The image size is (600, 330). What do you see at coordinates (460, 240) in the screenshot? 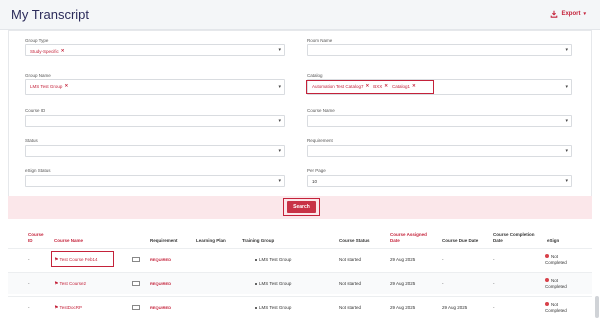
I see `th-due-date: Course Due Date` at bounding box center [460, 240].